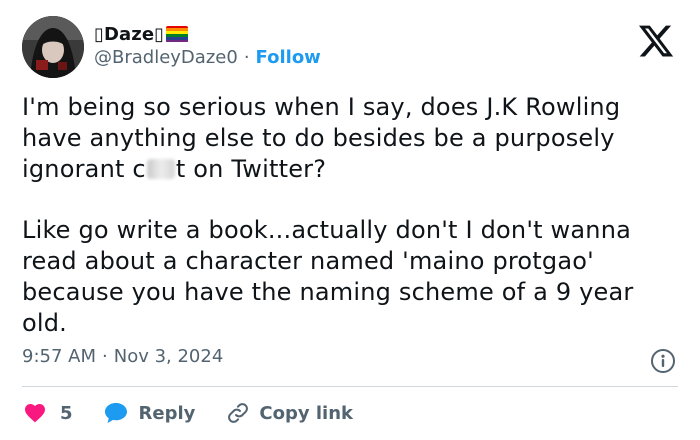 The height and width of the screenshot is (440, 700). Describe the element at coordinates (238, 413) in the screenshot. I see `link-icon` at that location.